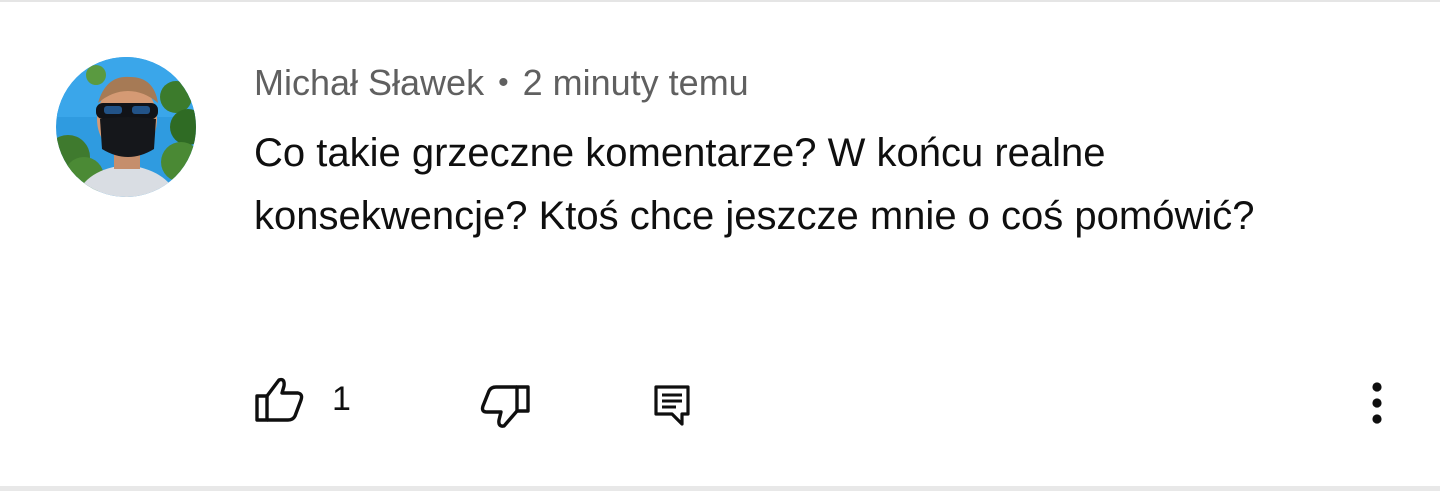  Describe the element at coordinates (341, 398) in the screenshot. I see `like-count: 1` at that location.